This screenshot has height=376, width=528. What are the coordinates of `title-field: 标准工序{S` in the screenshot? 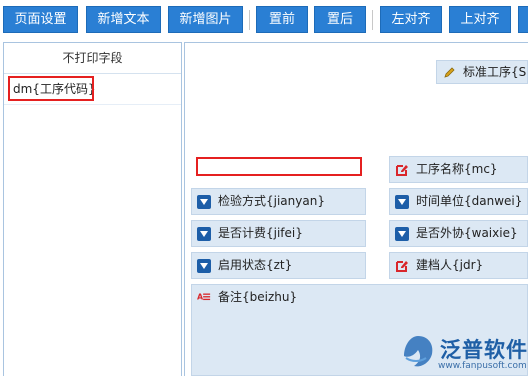 It's located at (482, 72).